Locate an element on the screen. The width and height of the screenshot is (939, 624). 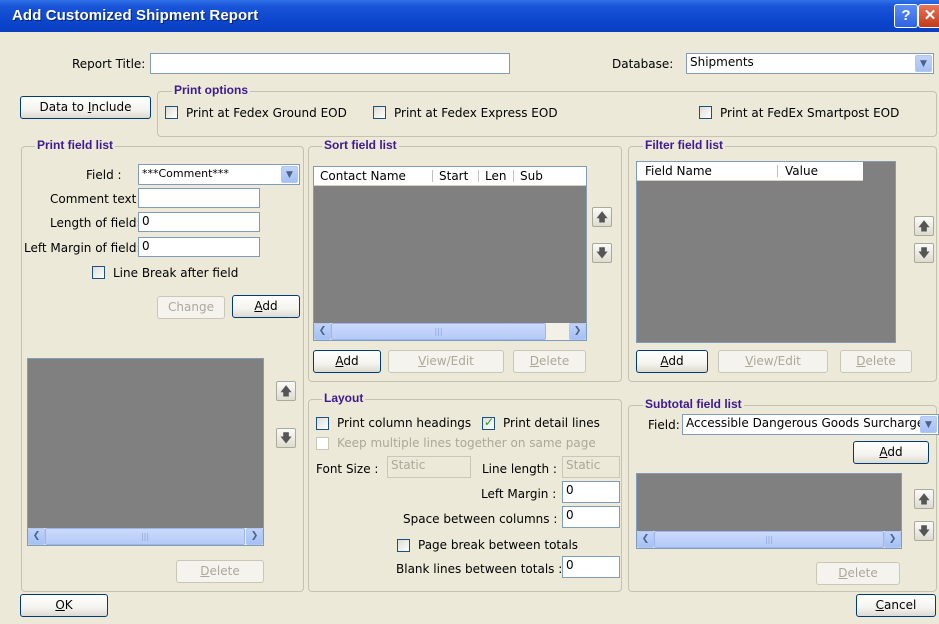
line-break-checkbox is located at coordinates (98, 272).